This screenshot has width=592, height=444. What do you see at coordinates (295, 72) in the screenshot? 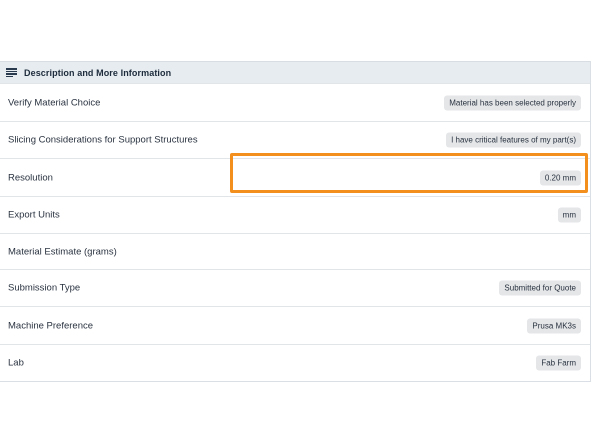
I see `panel-header: Description and More Information` at bounding box center [295, 72].